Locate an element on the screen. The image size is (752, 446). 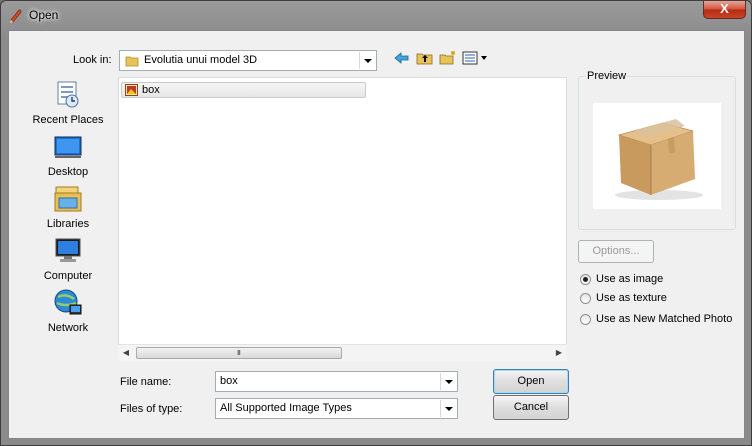
radio-label: Use as New Matched Photo is located at coordinates (664, 319).